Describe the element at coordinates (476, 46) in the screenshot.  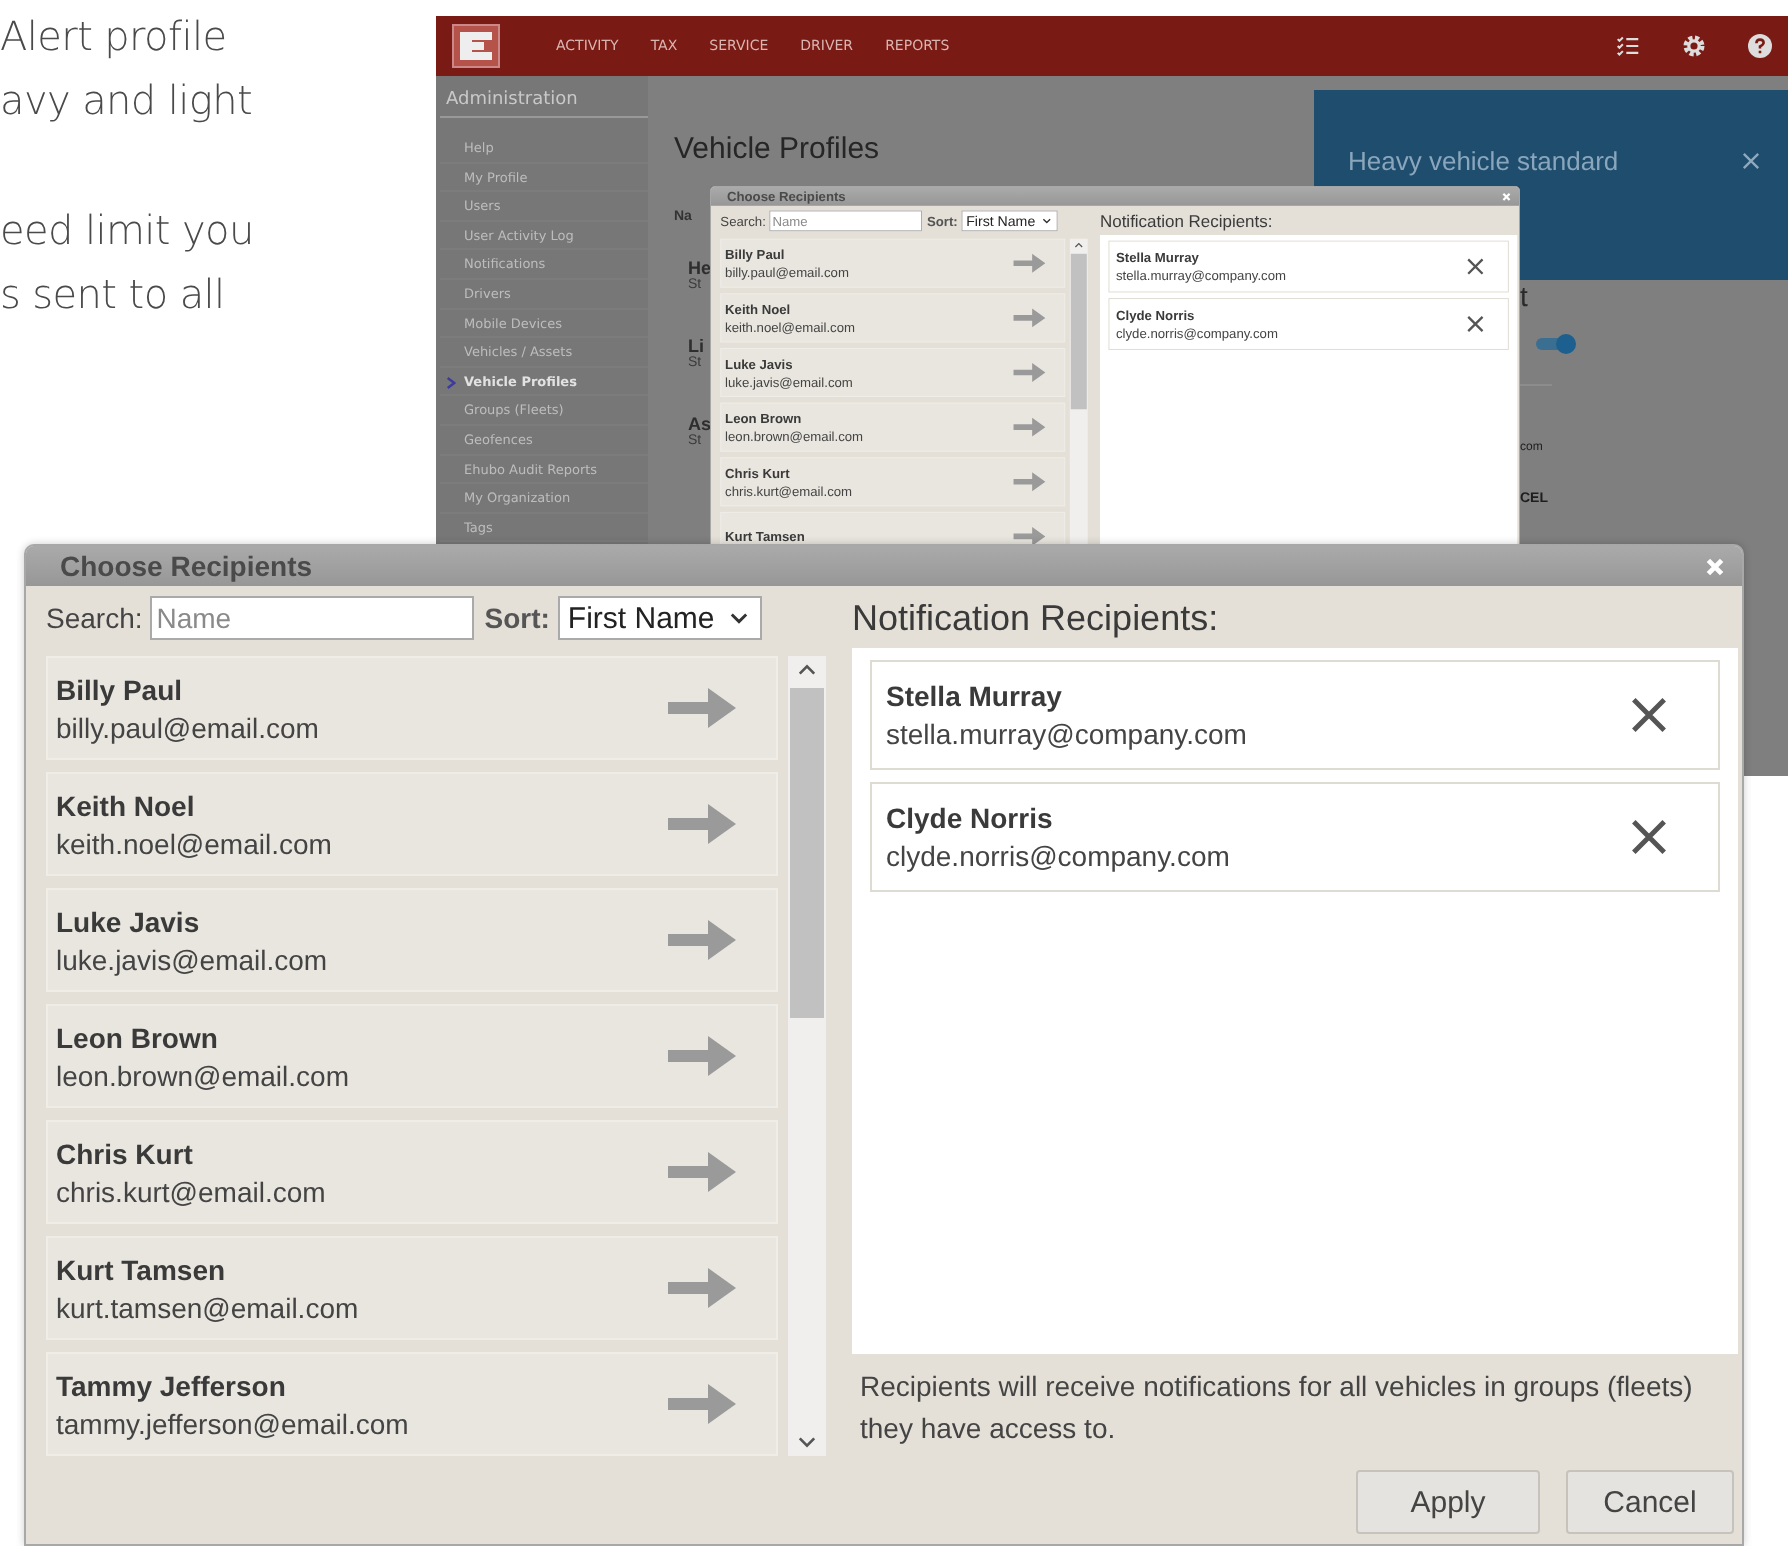
I see `logo-icon` at that location.